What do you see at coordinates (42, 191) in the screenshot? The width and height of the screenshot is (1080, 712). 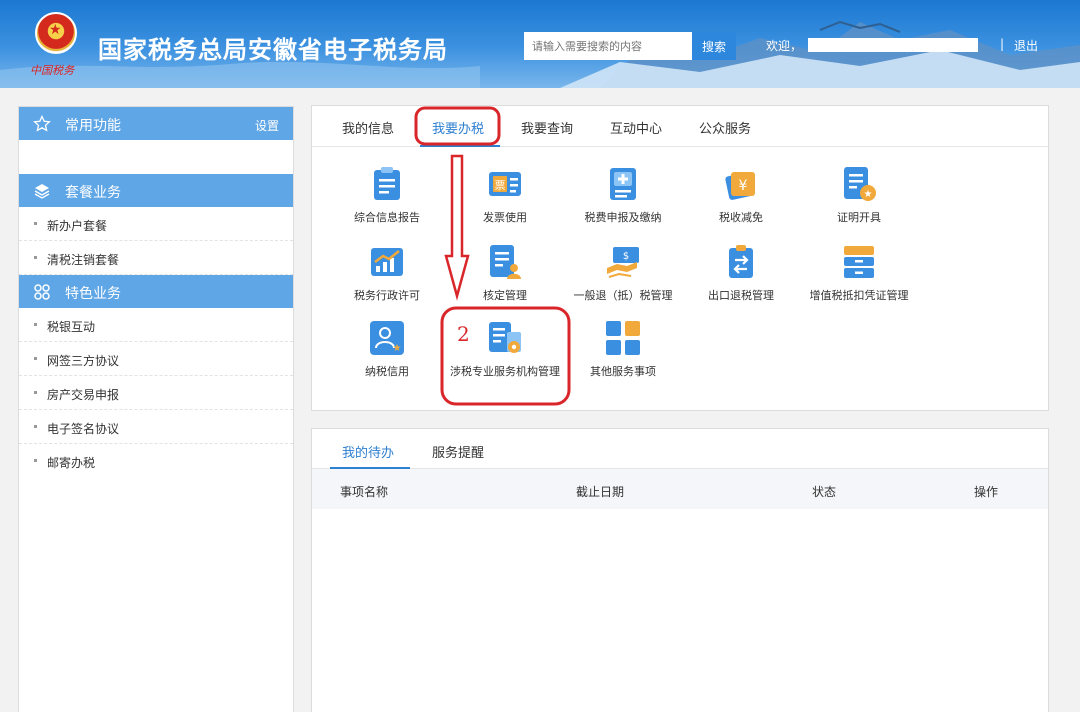 I see `layers-icon` at bounding box center [42, 191].